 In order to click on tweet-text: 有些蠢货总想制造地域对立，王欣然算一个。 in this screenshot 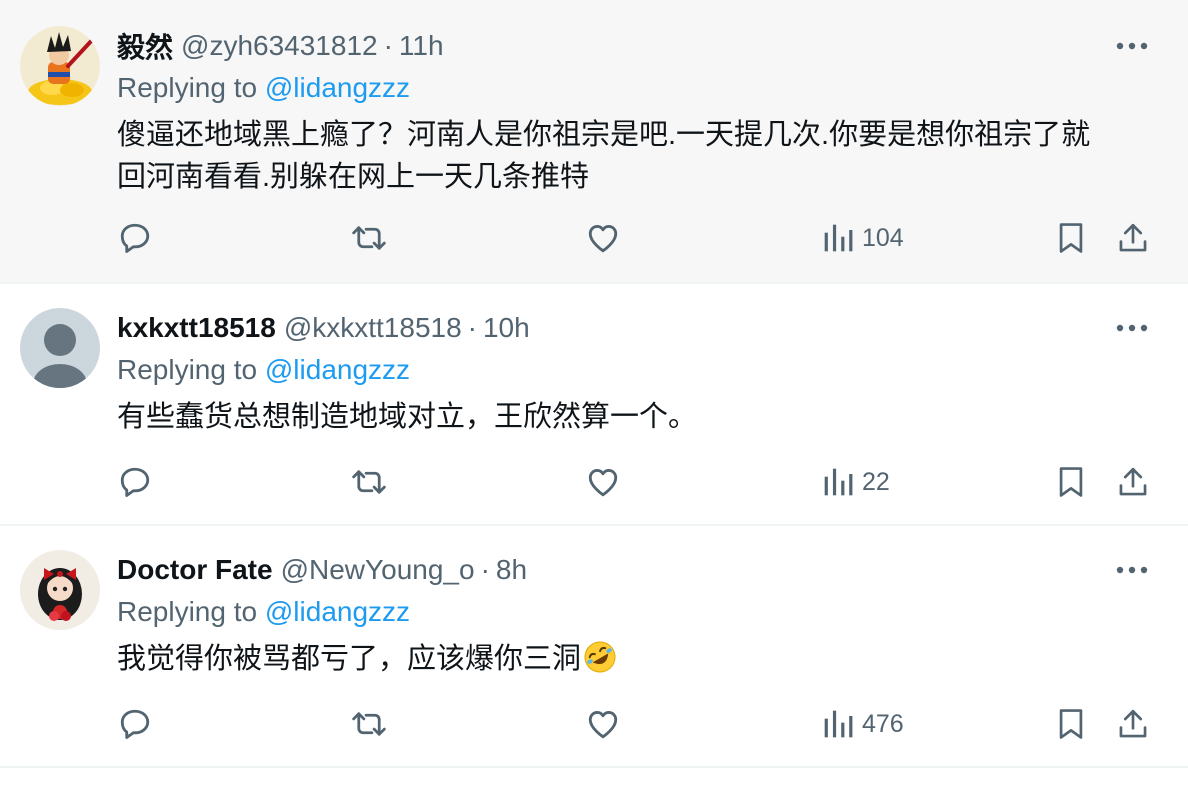, I will do `click(637, 417)`.